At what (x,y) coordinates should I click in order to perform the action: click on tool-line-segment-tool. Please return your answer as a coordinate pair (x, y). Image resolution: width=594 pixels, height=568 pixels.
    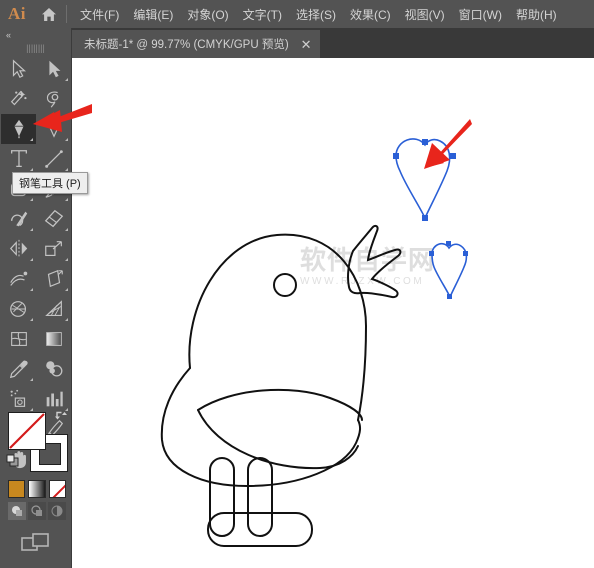
    Looking at the image, I should click on (53, 159).